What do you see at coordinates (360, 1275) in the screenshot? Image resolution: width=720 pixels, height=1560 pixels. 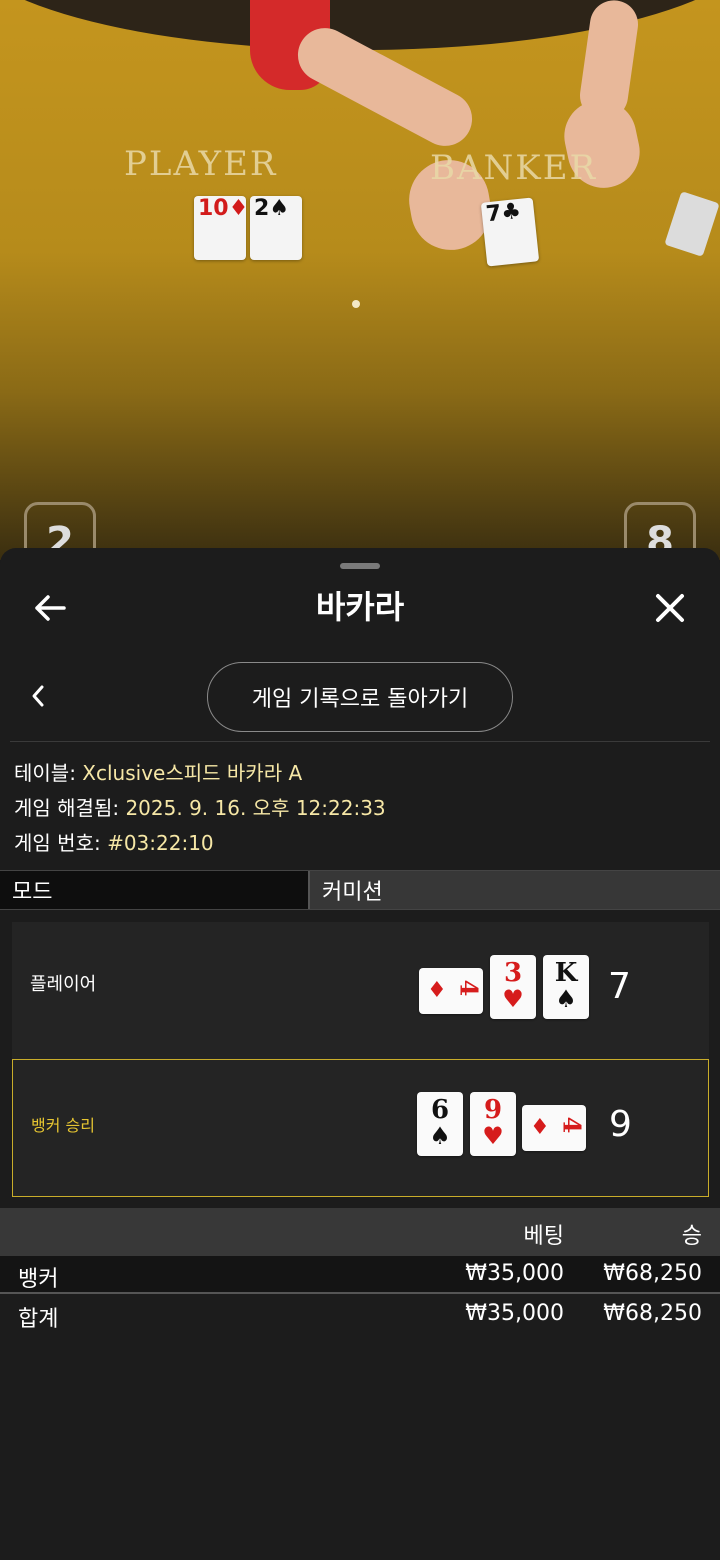 I see `table-row: 뱅커 ₩35,000 ₩68,250` at bounding box center [360, 1275].